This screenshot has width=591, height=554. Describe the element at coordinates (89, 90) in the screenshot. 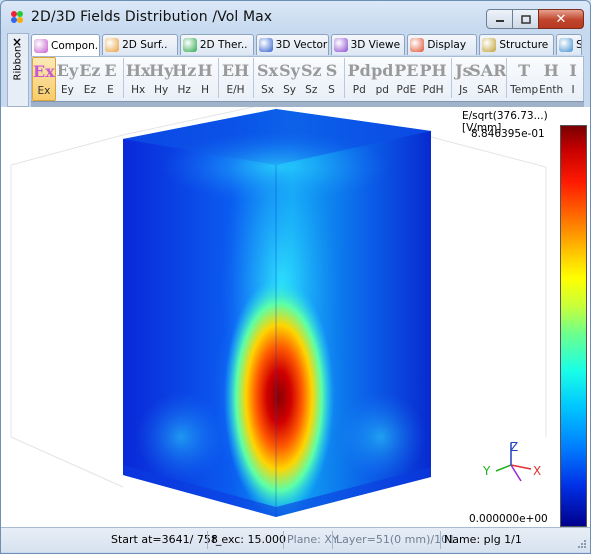

I see `tool-label: Ez` at that location.